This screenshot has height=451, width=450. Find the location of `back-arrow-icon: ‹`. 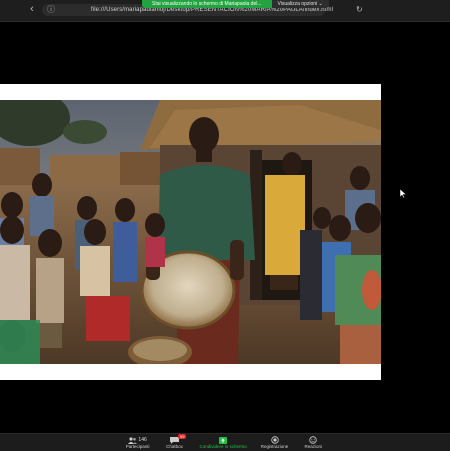

back-arrow-icon: ‹ is located at coordinates (32, 9).